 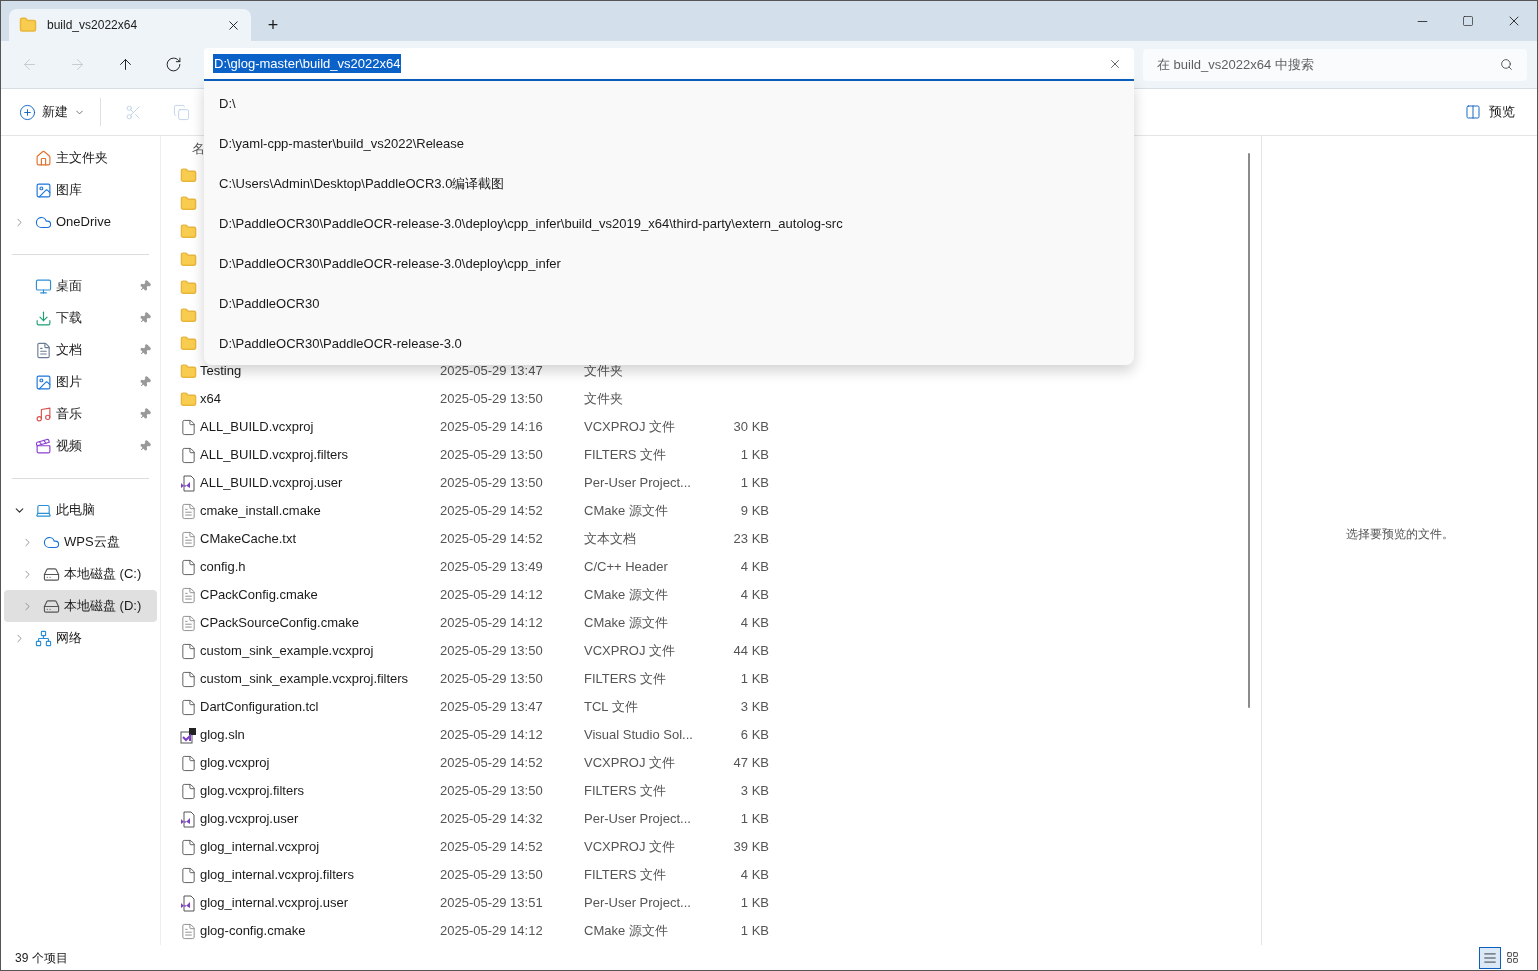 I want to click on file-name: custom_sink_example.vcxproj, so click(x=287, y=651).